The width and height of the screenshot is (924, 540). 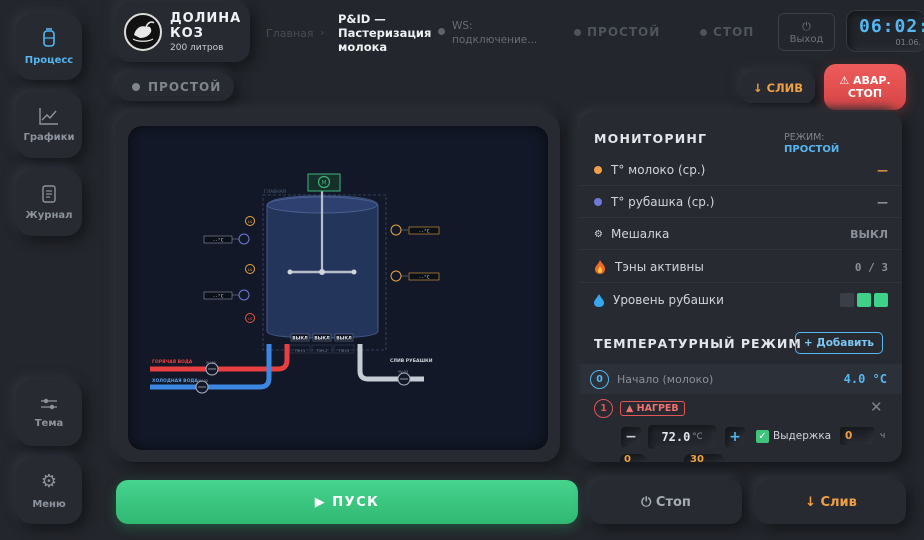 I want to click on power-icon: ⏻, so click(x=806, y=26).